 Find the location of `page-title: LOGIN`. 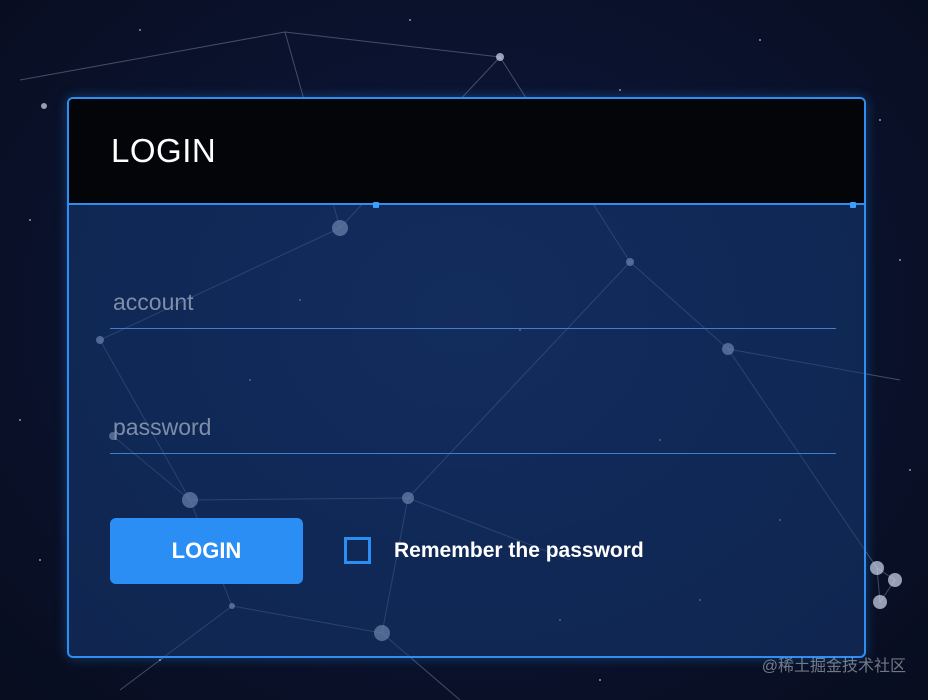

page-title: LOGIN is located at coordinates (164, 150).